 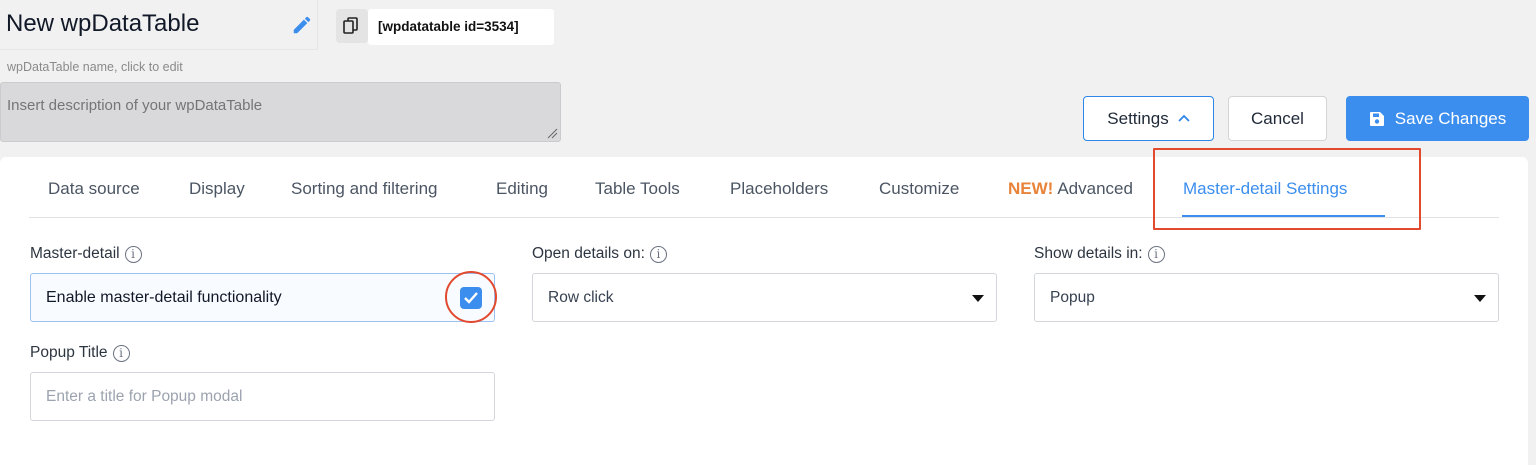 I want to click on table-name-box: New wpDataTable, so click(x=159, y=25).